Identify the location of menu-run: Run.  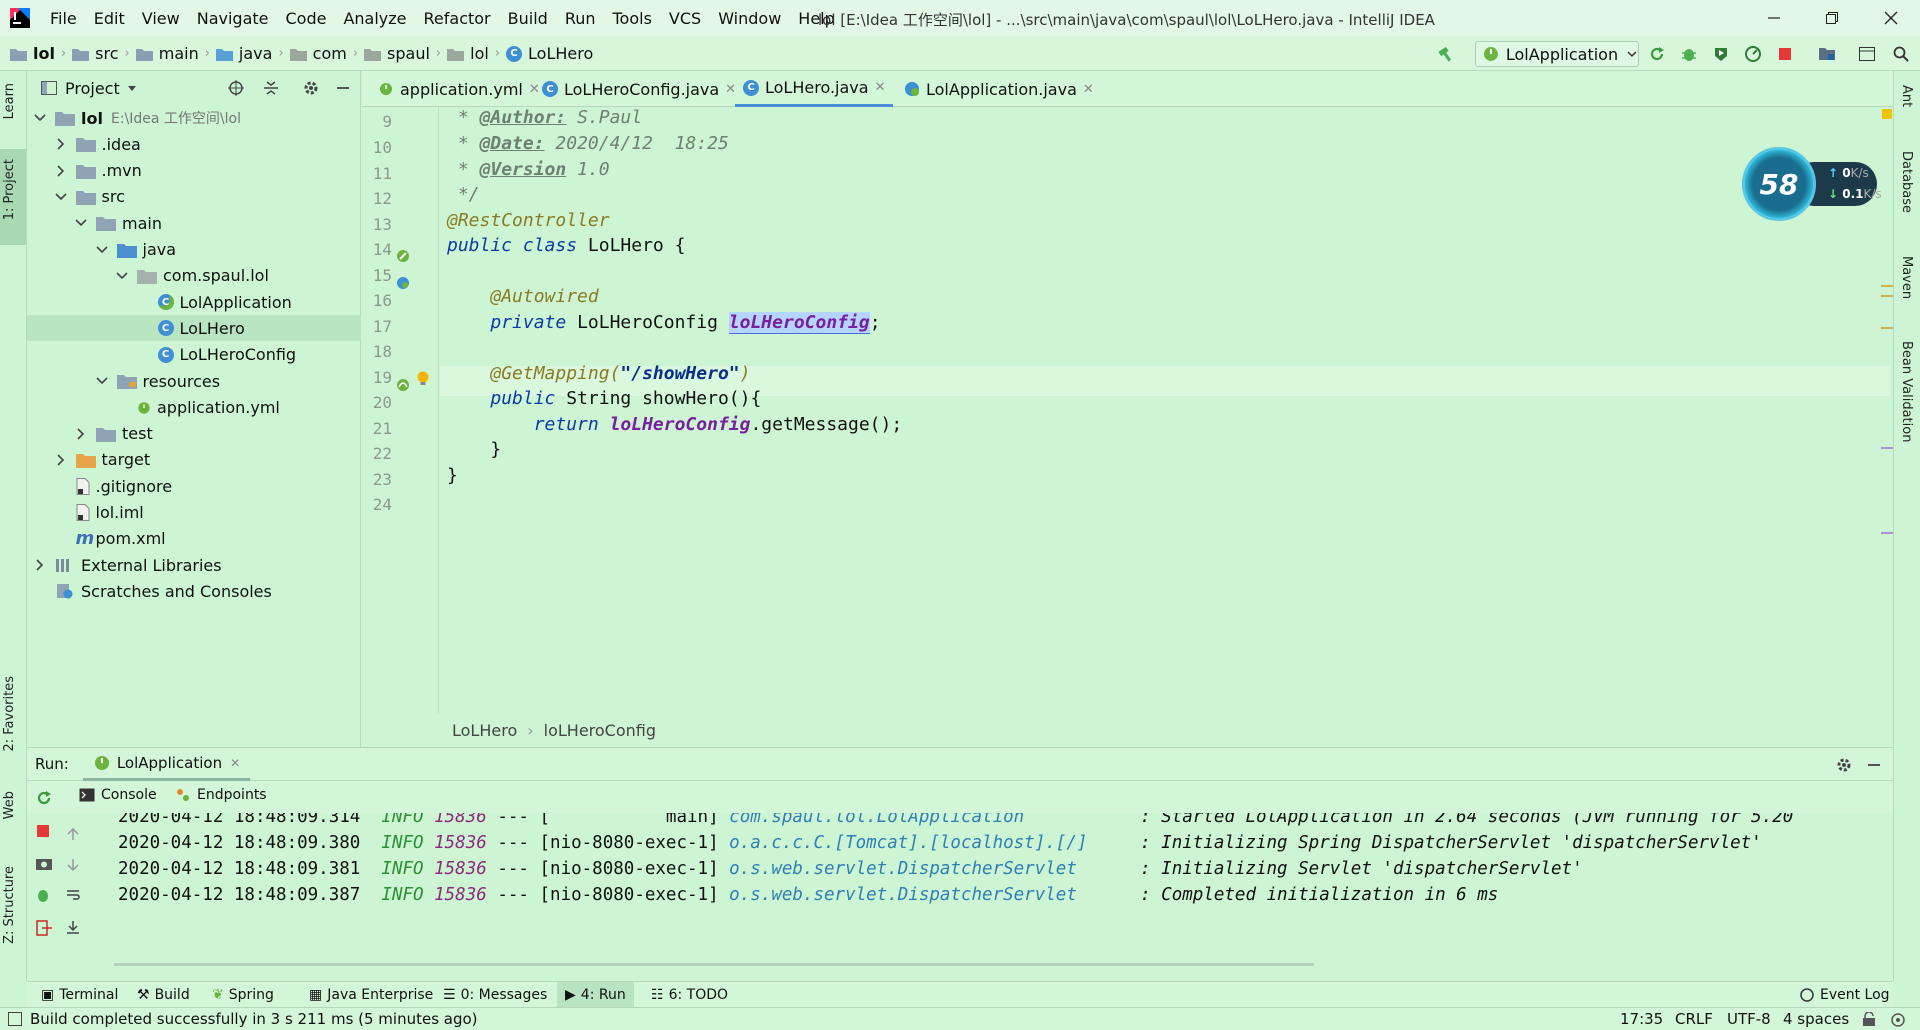
(580, 18).